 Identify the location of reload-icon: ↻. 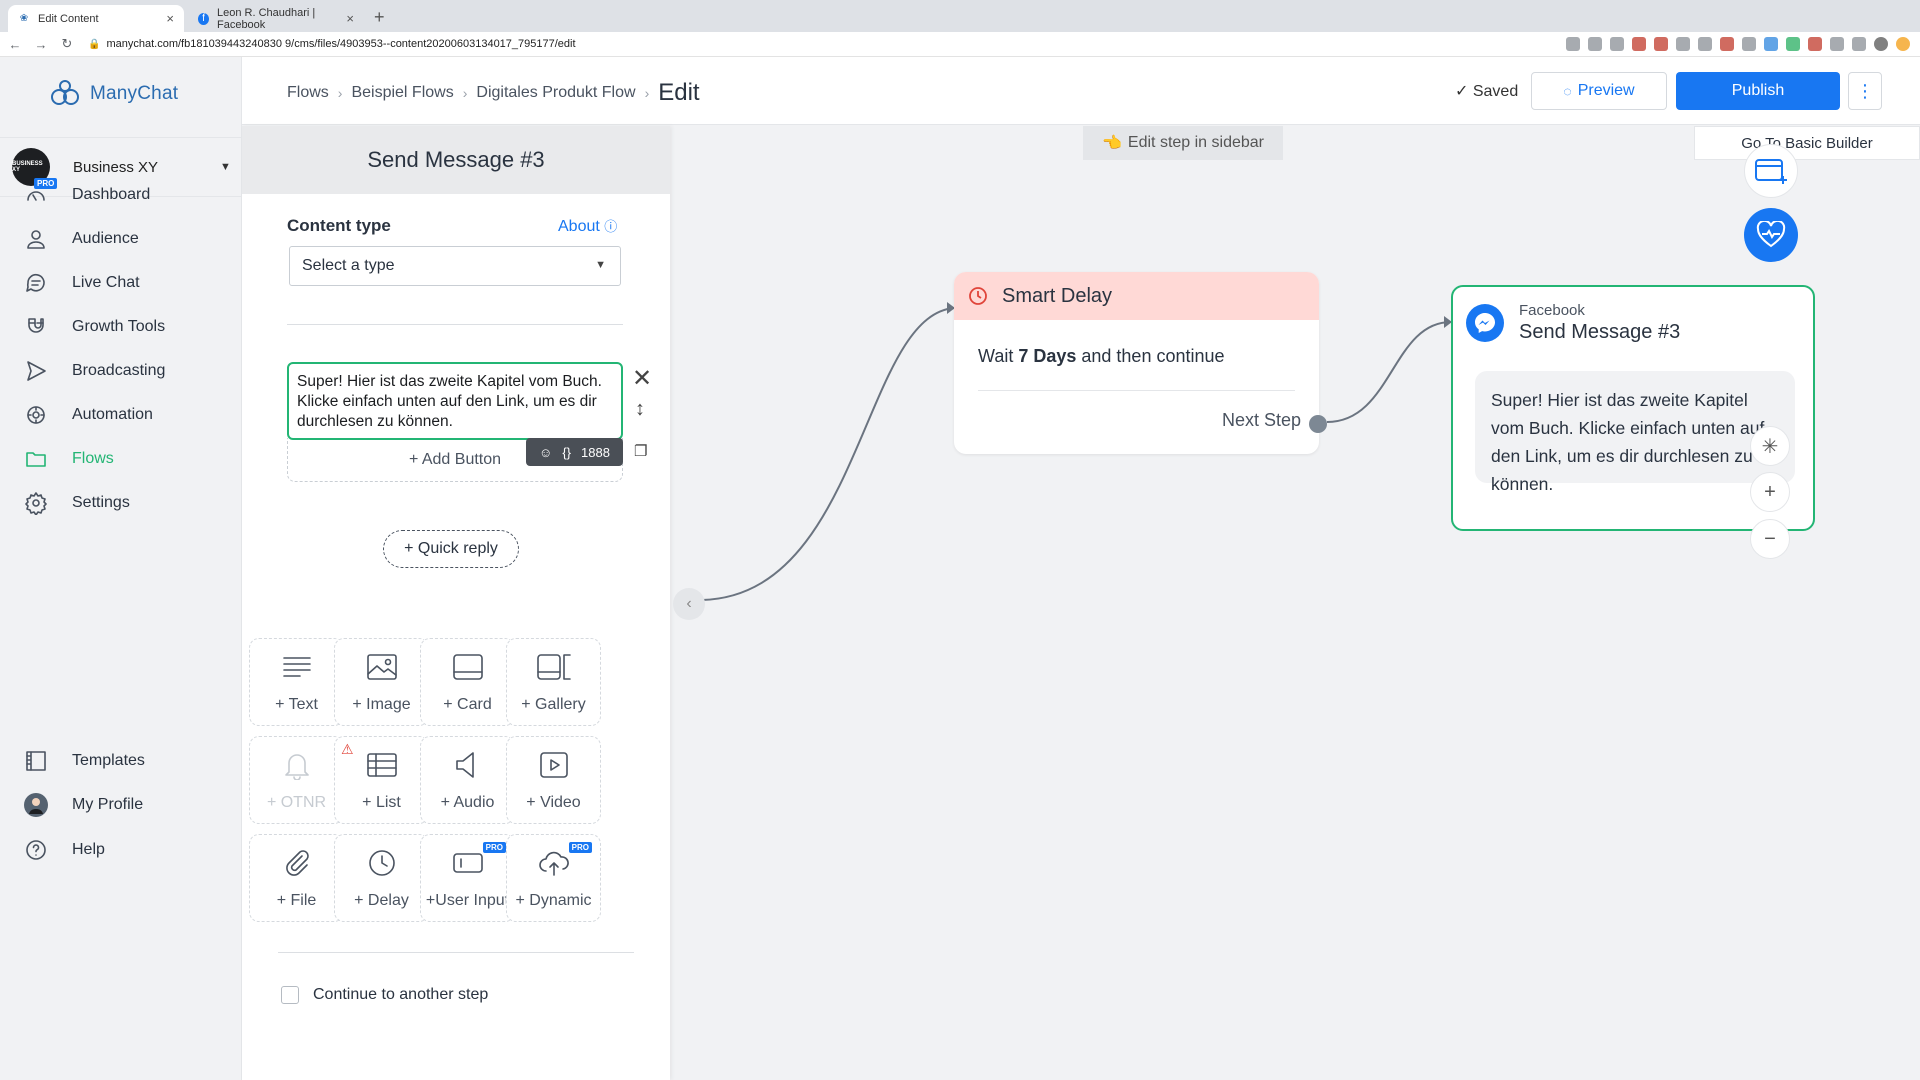
(67, 44).